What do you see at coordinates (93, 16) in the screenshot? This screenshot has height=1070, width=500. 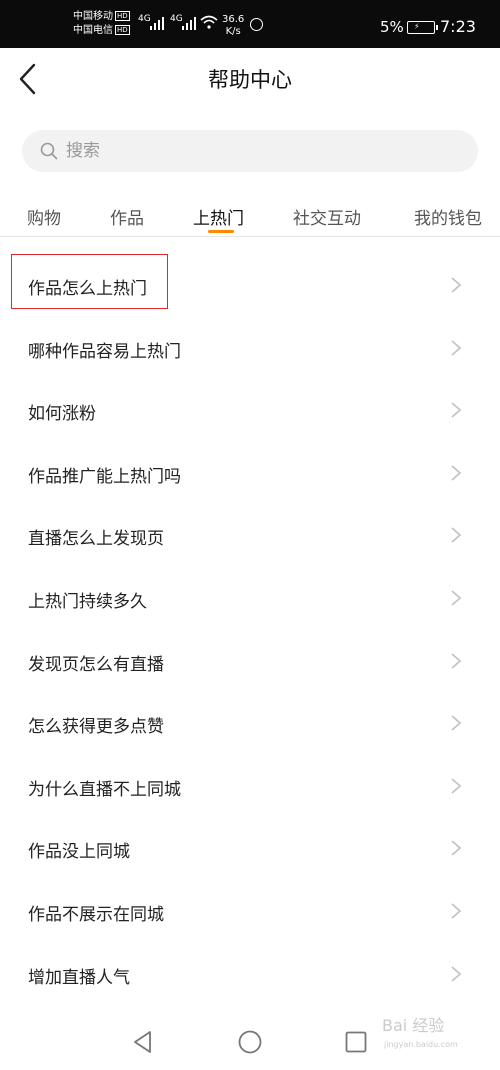 I see `carrier-1: 中国移动` at bounding box center [93, 16].